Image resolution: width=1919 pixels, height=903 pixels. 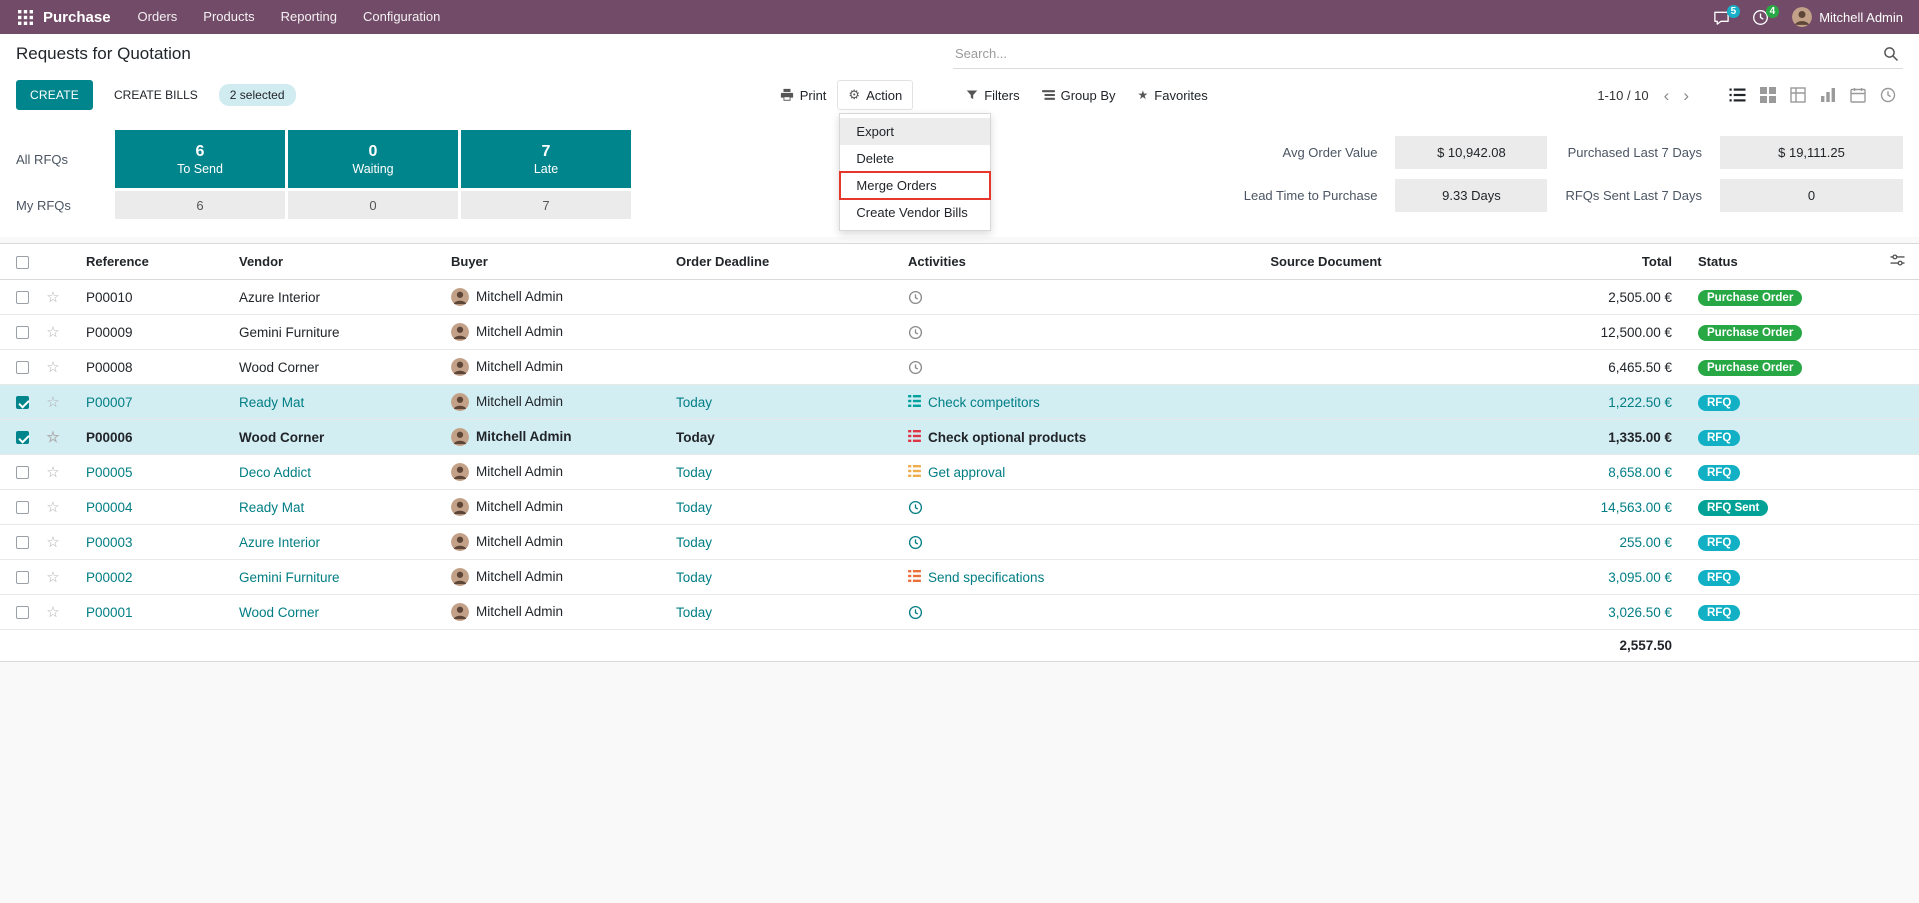 What do you see at coordinates (1844, 17) in the screenshot?
I see `user-menu: Mitchell Admin` at bounding box center [1844, 17].